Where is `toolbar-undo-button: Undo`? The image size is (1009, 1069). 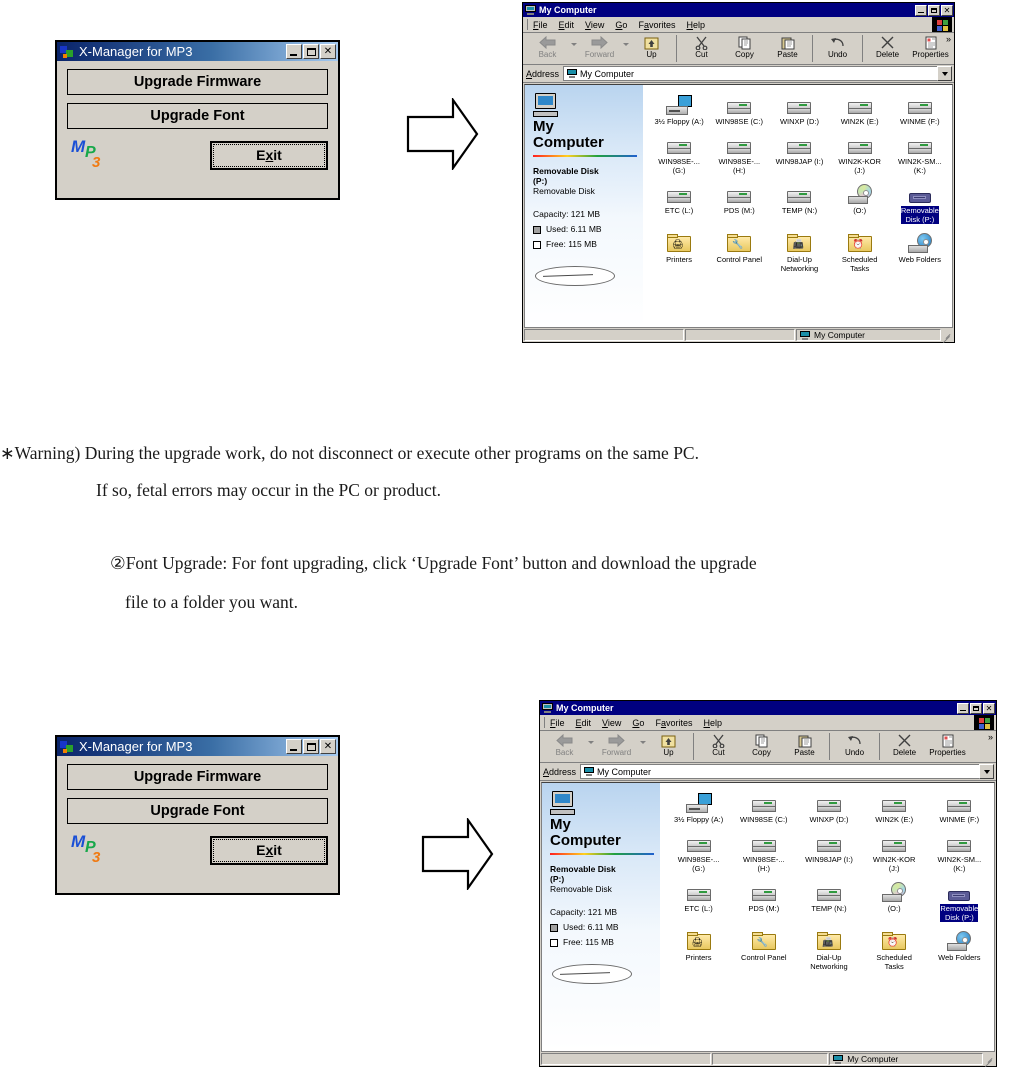
toolbar-undo-button: Undo is located at coordinates (837, 48).